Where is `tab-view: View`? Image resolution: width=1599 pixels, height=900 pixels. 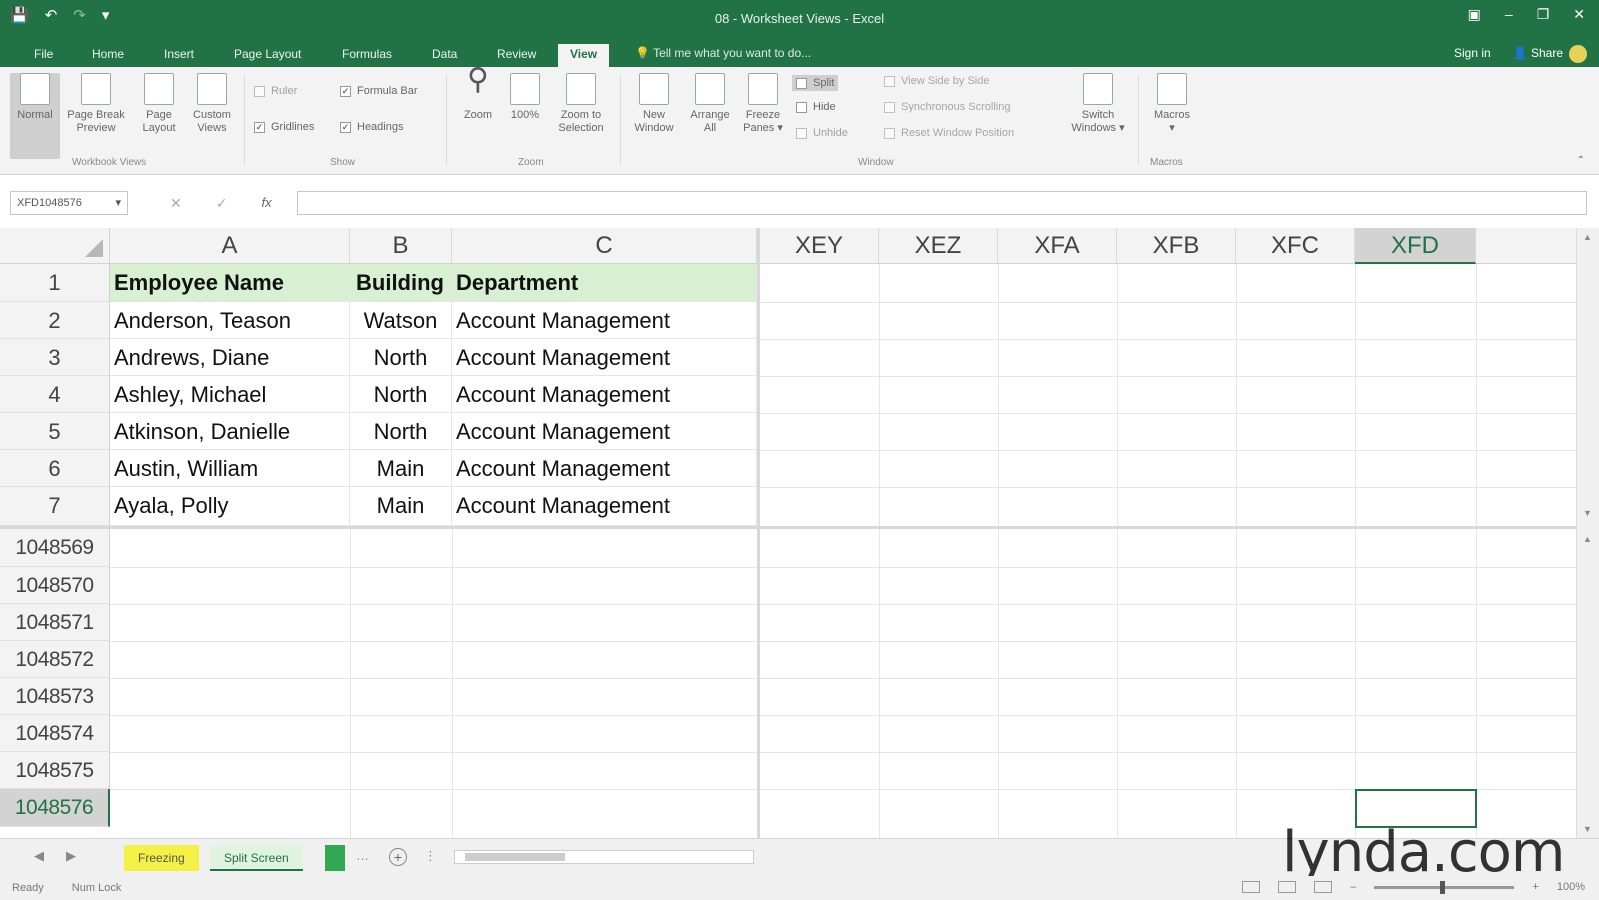
tab-view: View is located at coordinates (584, 55).